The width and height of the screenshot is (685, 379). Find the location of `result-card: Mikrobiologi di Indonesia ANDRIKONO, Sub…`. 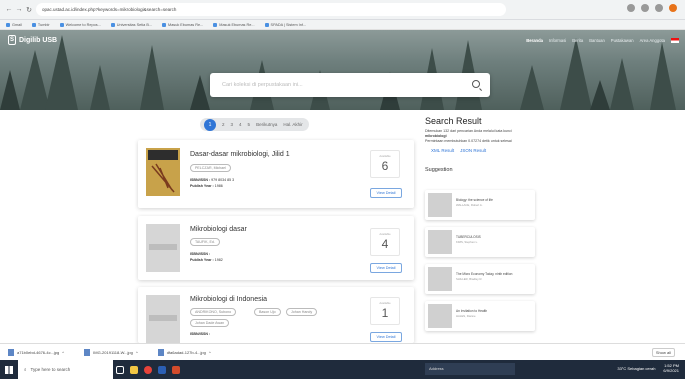

result-card: Mikrobiologi di Indonesia ANDRIKONO, Sub… is located at coordinates (276, 315).